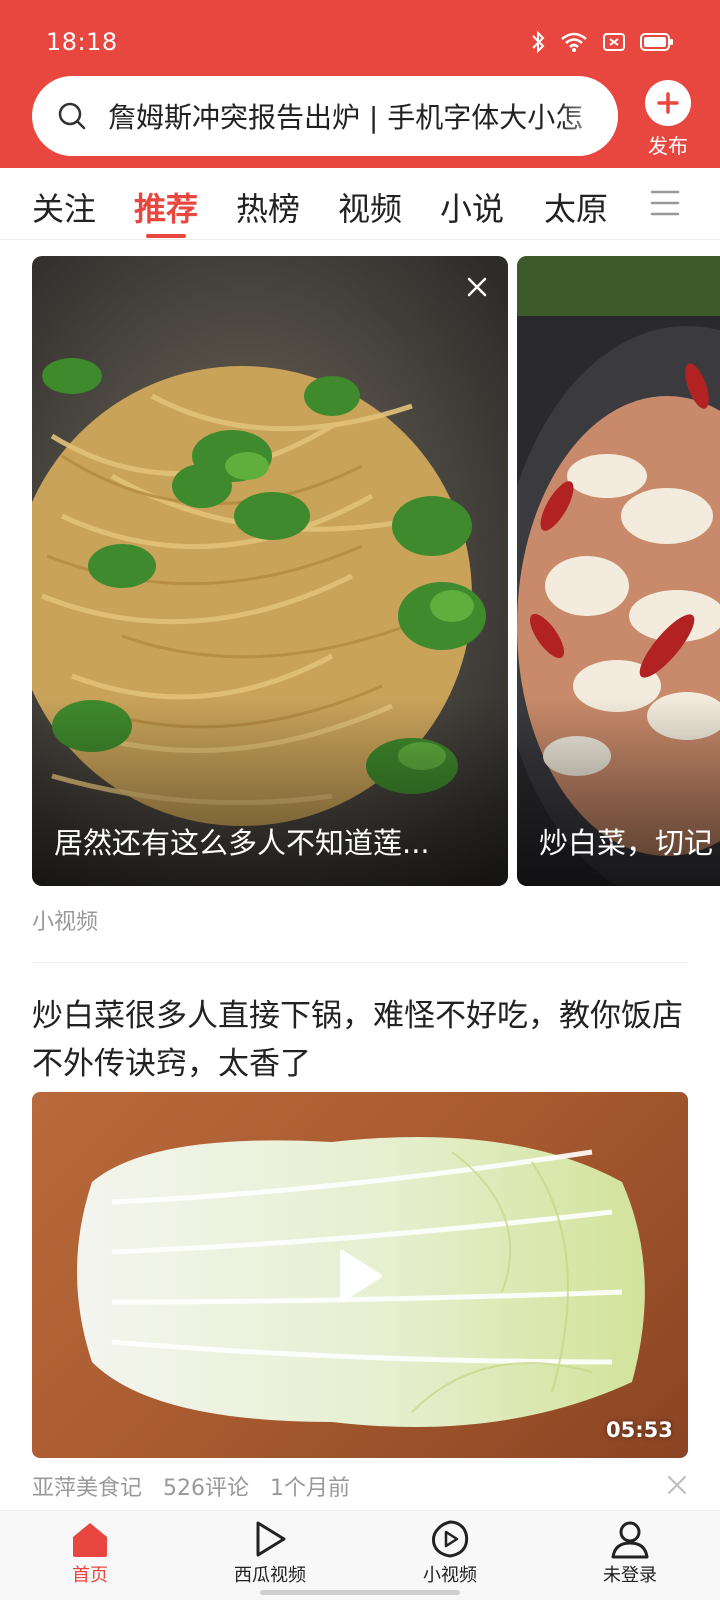 The width and height of the screenshot is (720, 1600). What do you see at coordinates (630, 1540) in the screenshot?
I see `user-icon` at bounding box center [630, 1540].